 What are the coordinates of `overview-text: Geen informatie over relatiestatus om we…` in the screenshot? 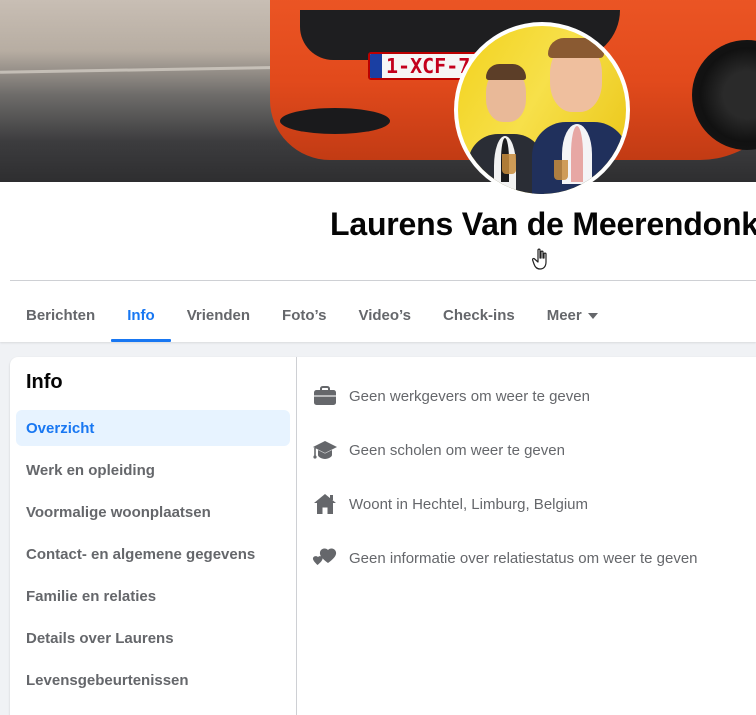 It's located at (523, 558).